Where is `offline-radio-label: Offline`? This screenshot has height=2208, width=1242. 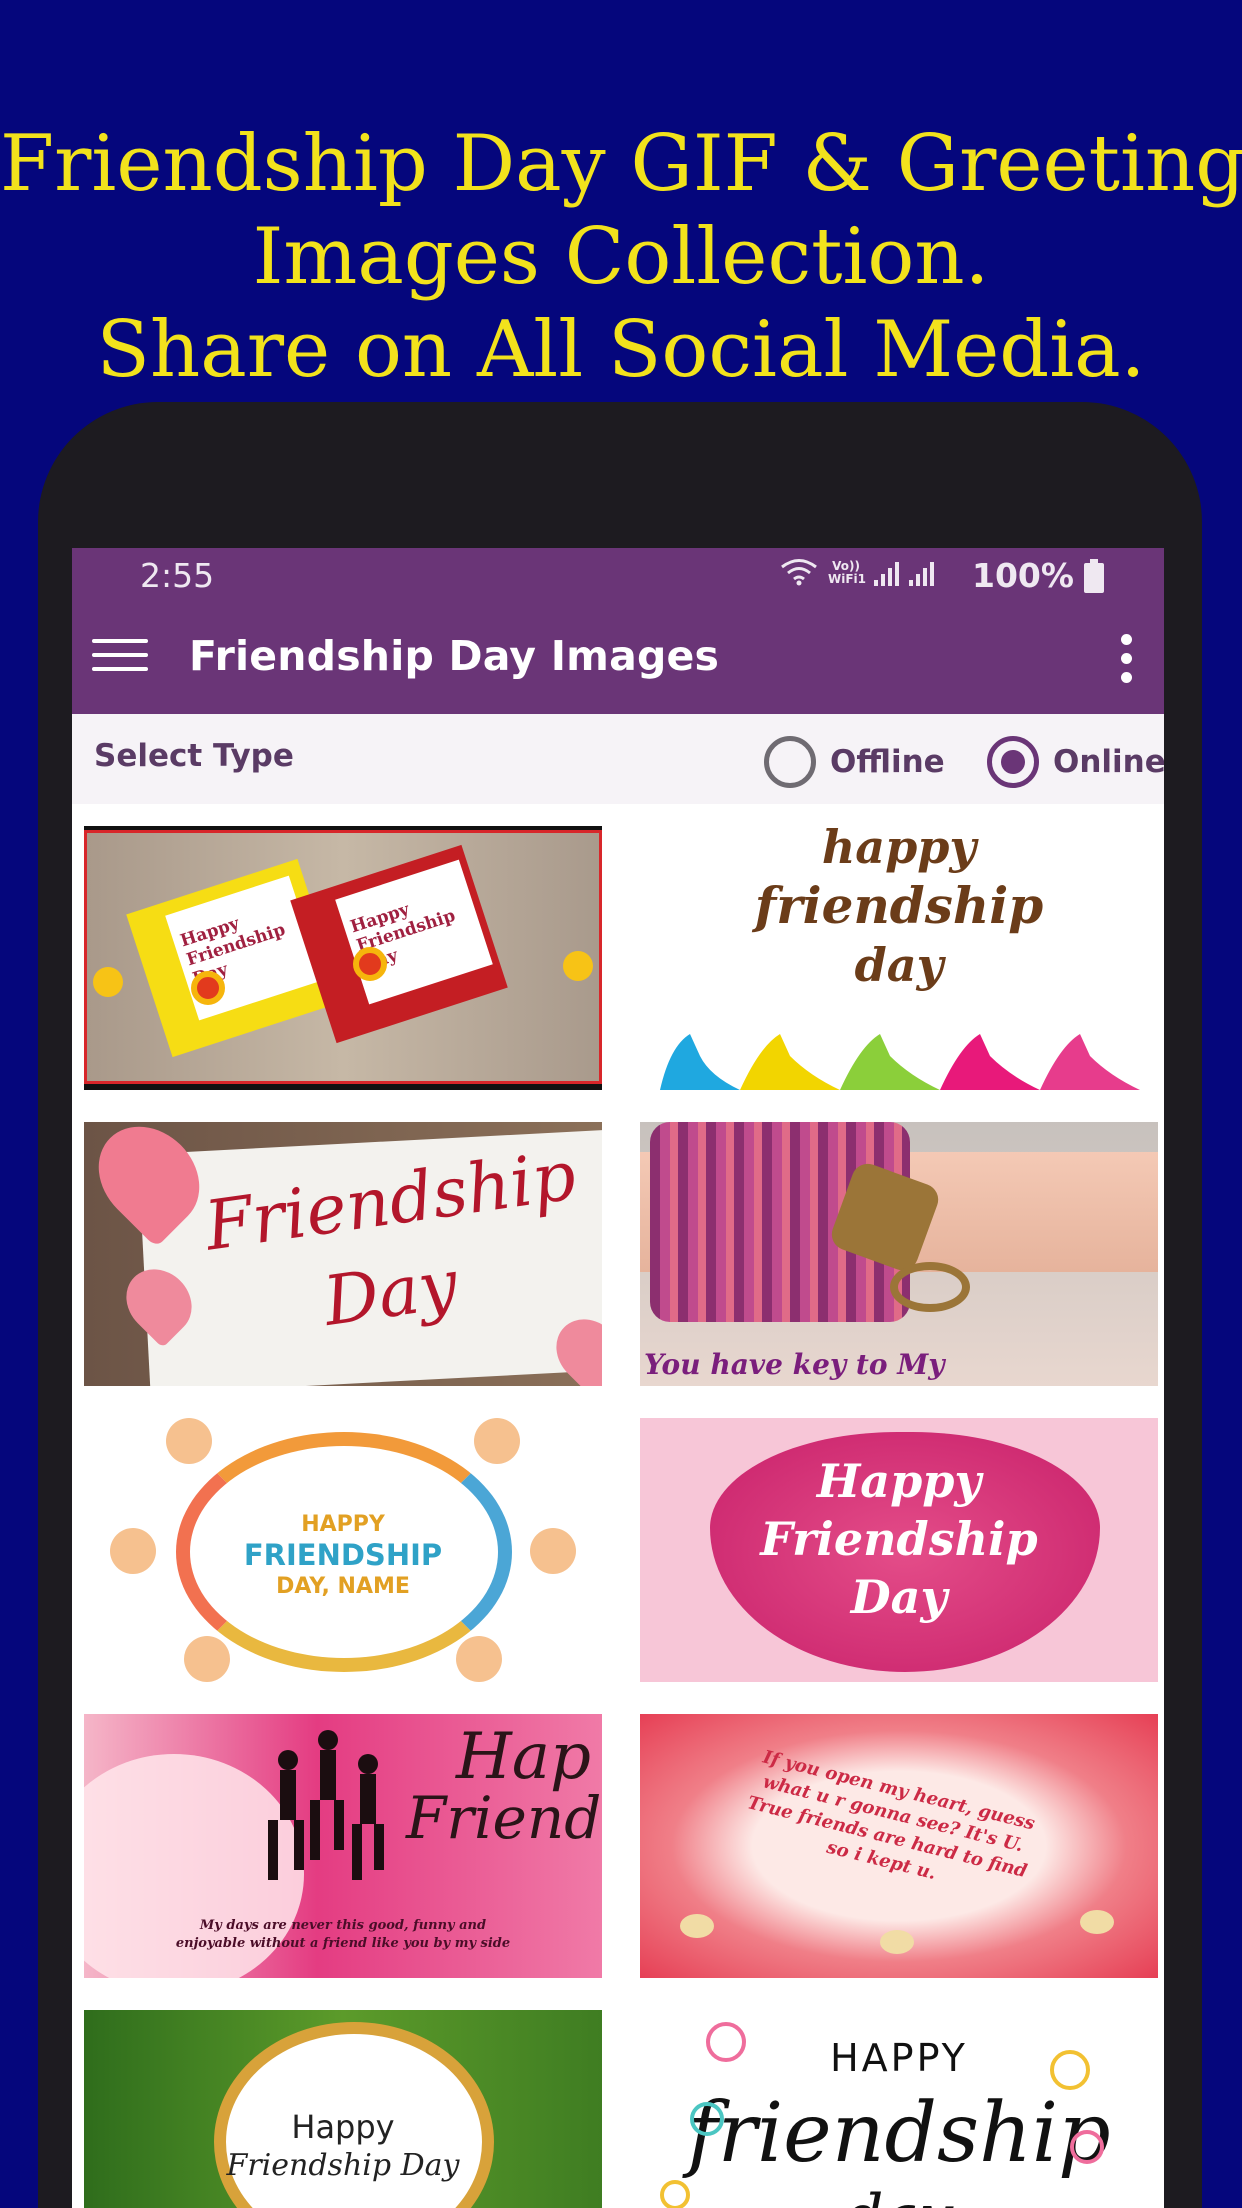 offline-radio-label: Offline is located at coordinates (887, 762).